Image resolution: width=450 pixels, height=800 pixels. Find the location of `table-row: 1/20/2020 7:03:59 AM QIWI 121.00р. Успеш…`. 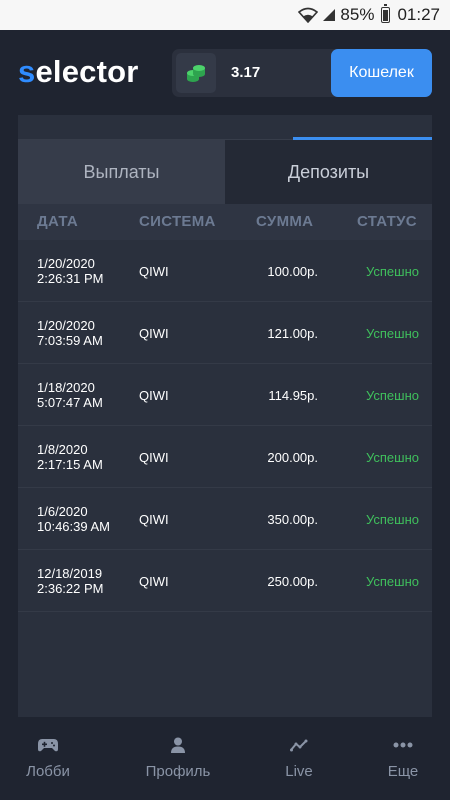

table-row: 1/20/2020 7:03:59 AM QIWI 121.00р. Успеш… is located at coordinates (225, 333).